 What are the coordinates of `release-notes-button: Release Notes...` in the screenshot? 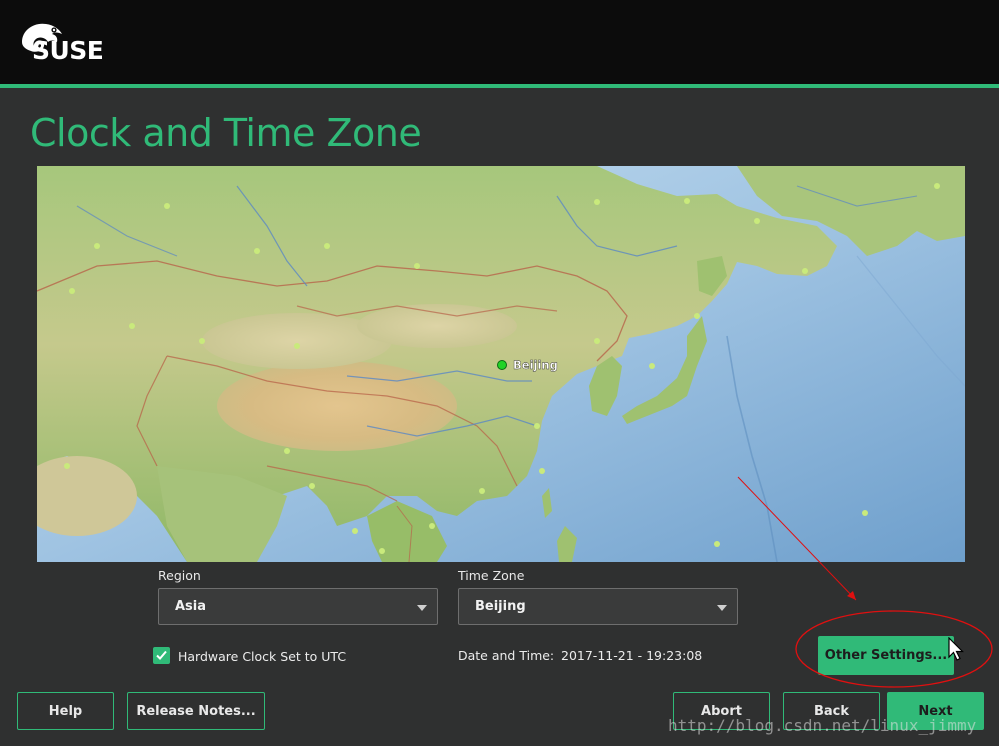 It's located at (196, 711).